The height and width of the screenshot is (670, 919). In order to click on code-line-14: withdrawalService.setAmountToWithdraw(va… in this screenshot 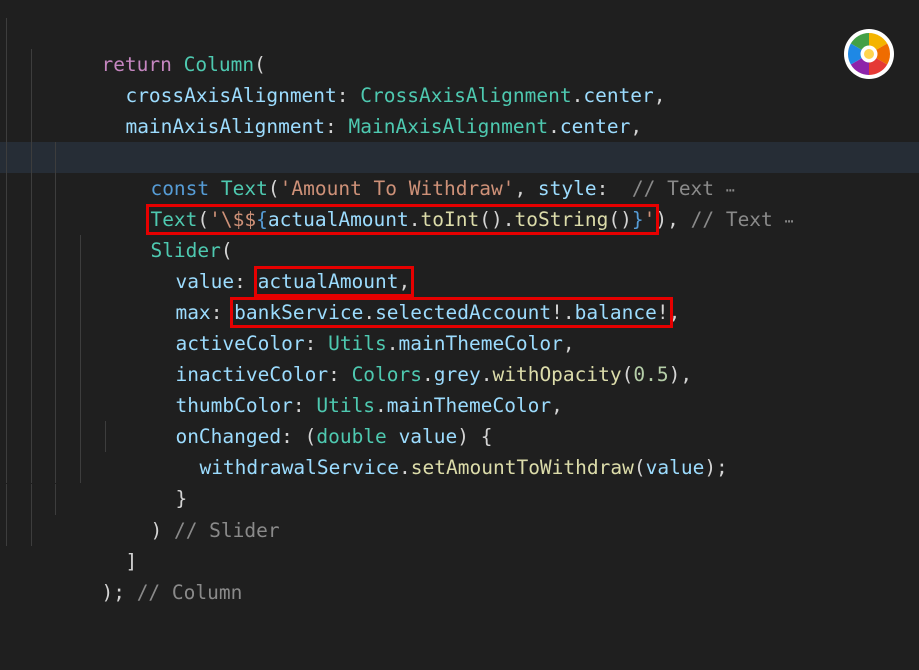, I will do `click(459, 450)`.